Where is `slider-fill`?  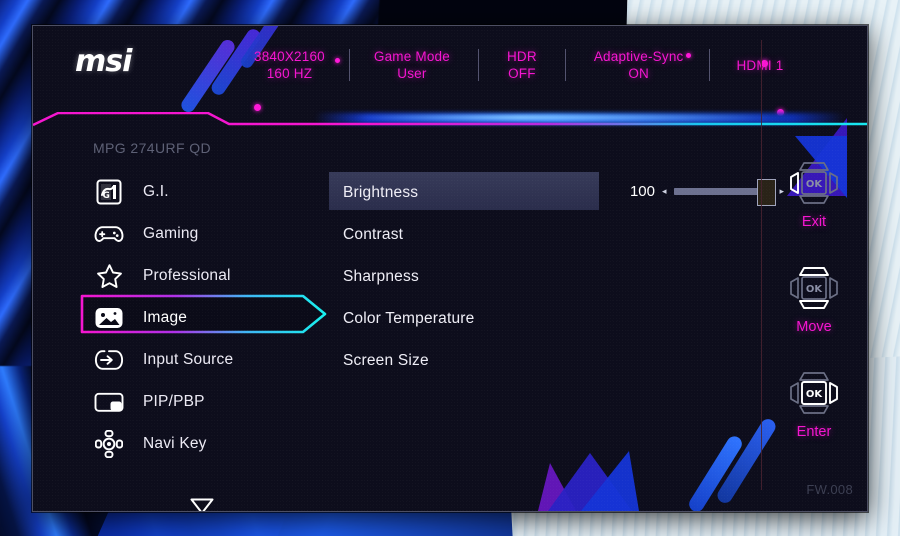 slider-fill is located at coordinates (719, 191).